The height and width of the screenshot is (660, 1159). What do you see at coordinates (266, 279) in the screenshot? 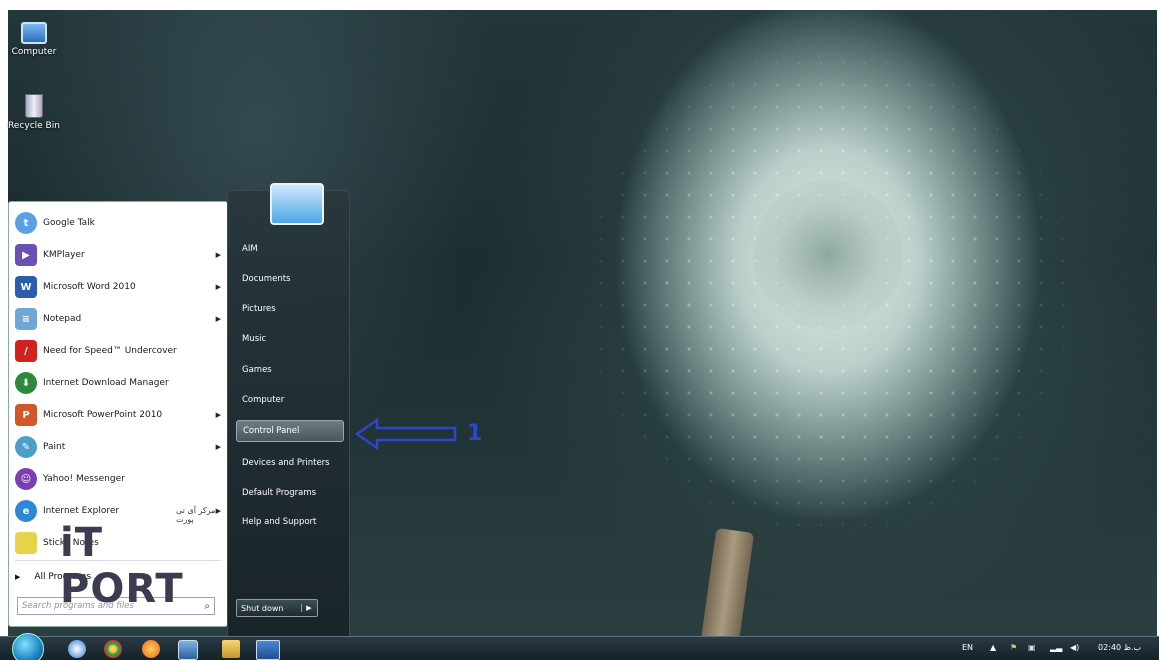
I see `link-label: Documents` at bounding box center [266, 279].